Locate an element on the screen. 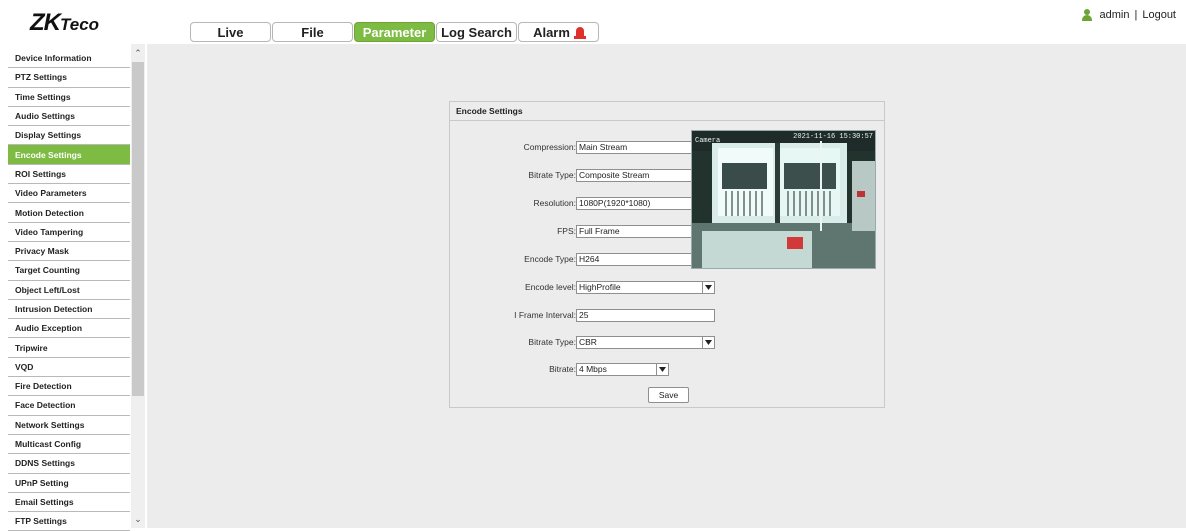 This screenshot has width=1186, height=531. sidebar-item-fire-detection: Fire Detection is located at coordinates (69, 387).